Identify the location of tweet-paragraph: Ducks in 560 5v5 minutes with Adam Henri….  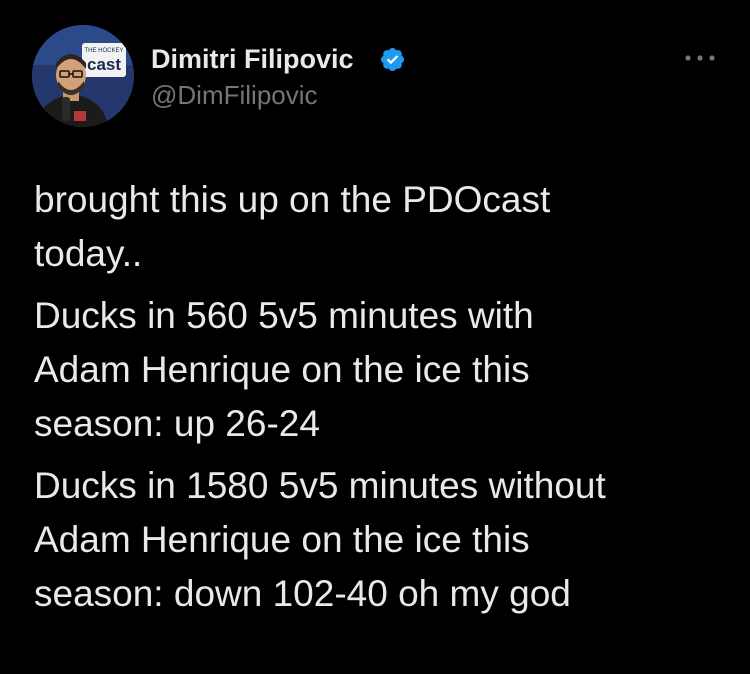
(284, 369).